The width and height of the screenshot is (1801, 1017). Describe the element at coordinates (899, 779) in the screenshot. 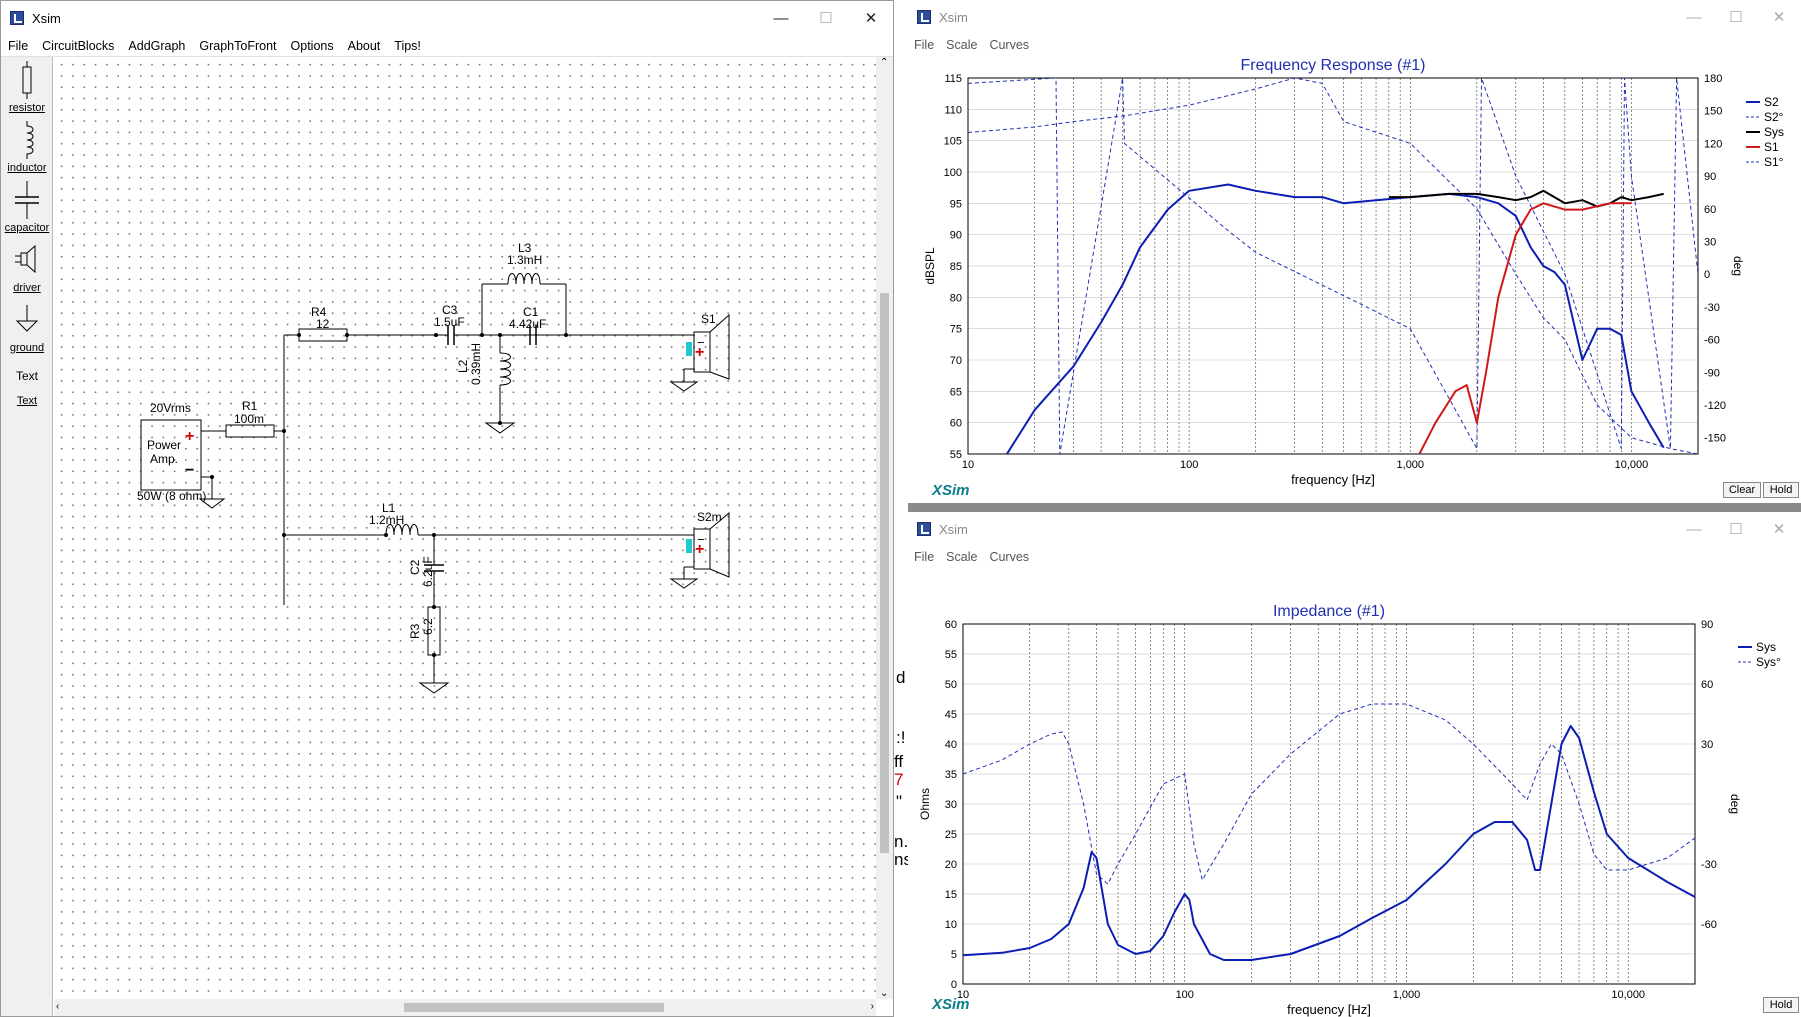

I see `bg-text-7: 7` at that location.